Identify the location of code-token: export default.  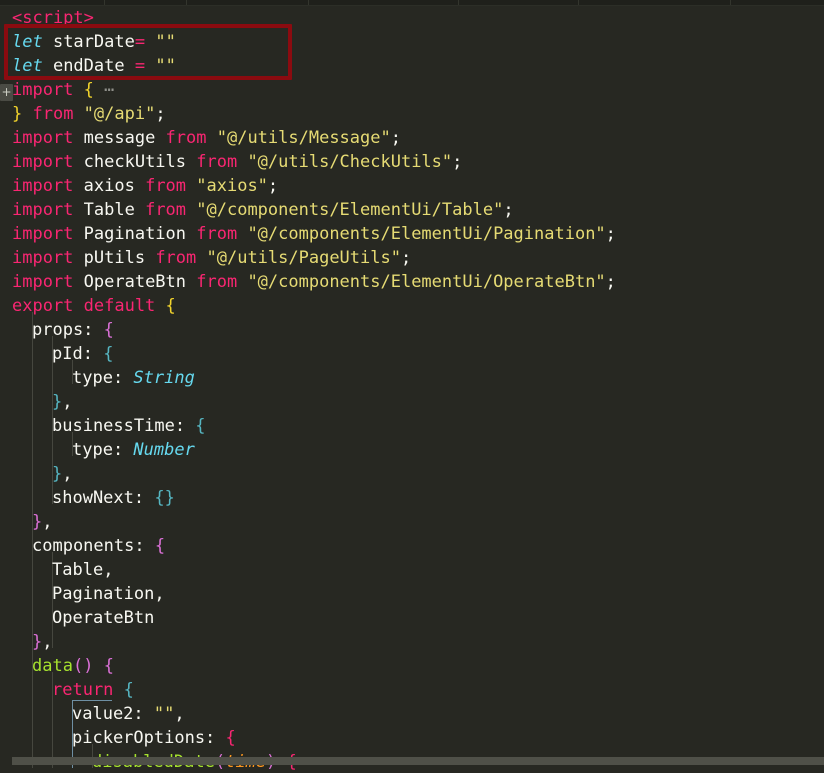
(89, 306).